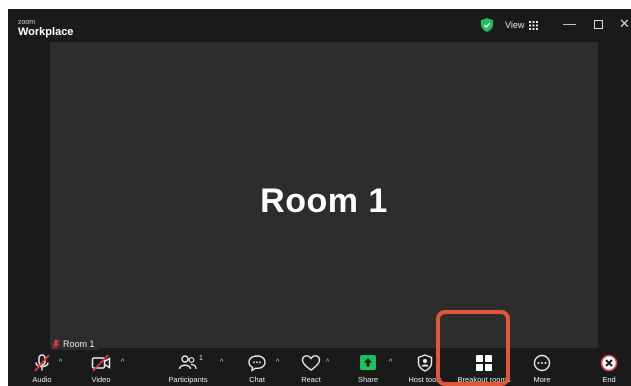 The width and height of the screenshot is (631, 386). Describe the element at coordinates (569, 24) in the screenshot. I see `minimize-icon: —` at that location.